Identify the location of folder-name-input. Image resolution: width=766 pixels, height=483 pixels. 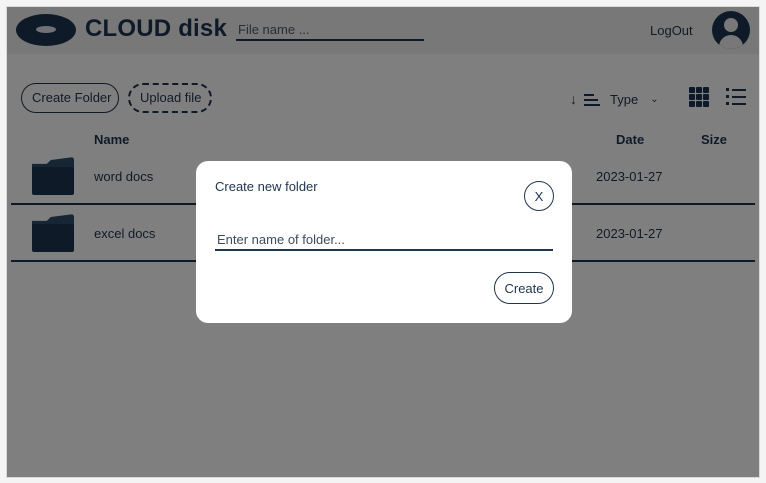
(384, 240).